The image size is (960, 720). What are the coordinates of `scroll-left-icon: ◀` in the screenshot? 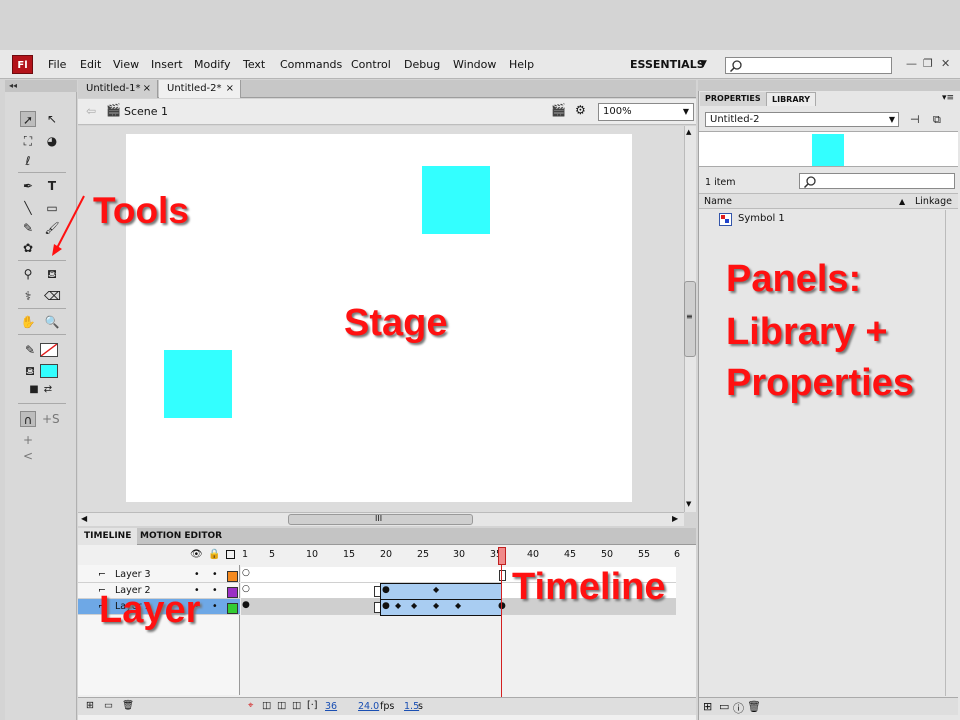 It's located at (84, 518).